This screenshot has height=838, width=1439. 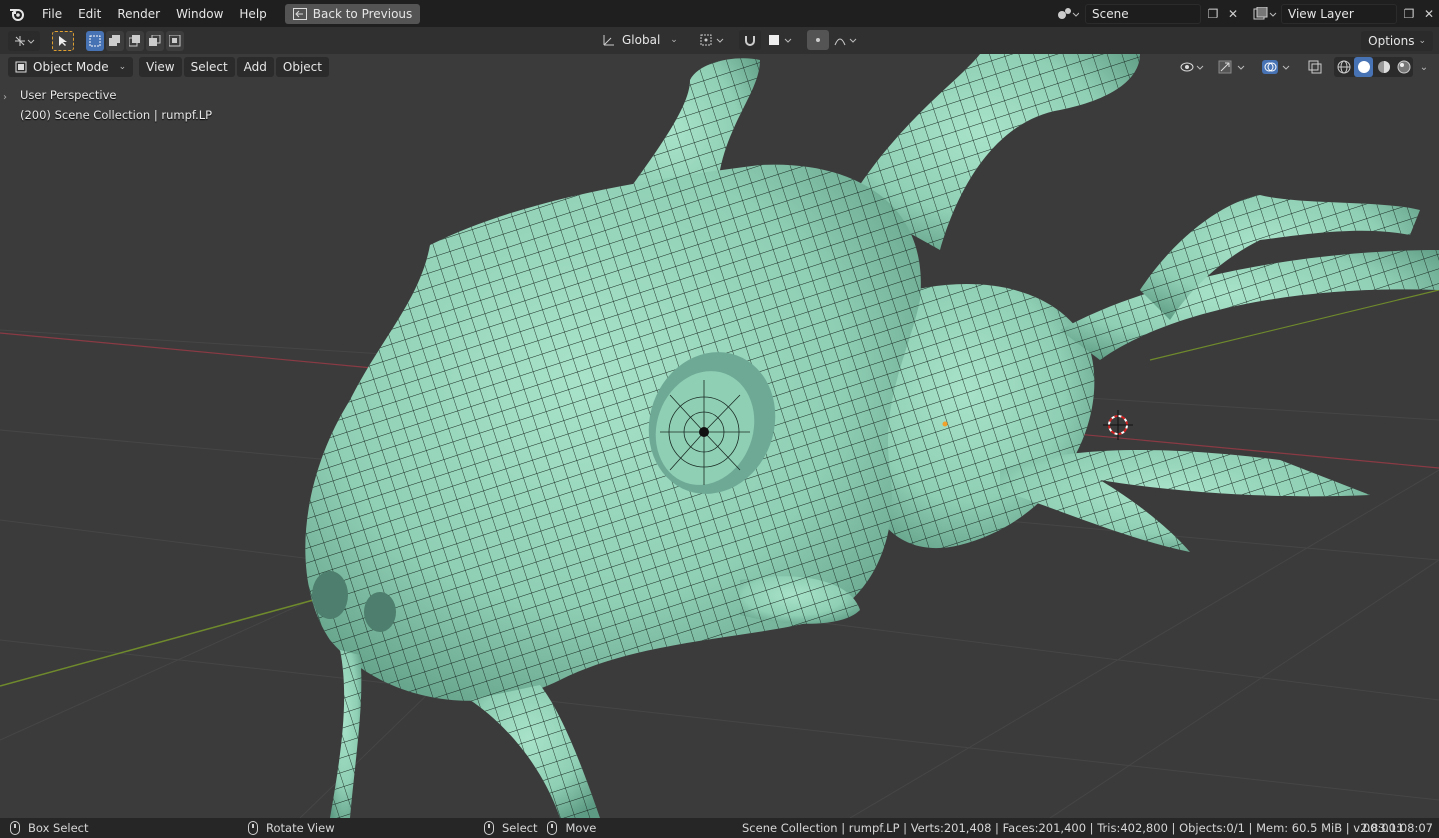 I want to click on view-layer-name: View Layer, so click(x=1321, y=13).